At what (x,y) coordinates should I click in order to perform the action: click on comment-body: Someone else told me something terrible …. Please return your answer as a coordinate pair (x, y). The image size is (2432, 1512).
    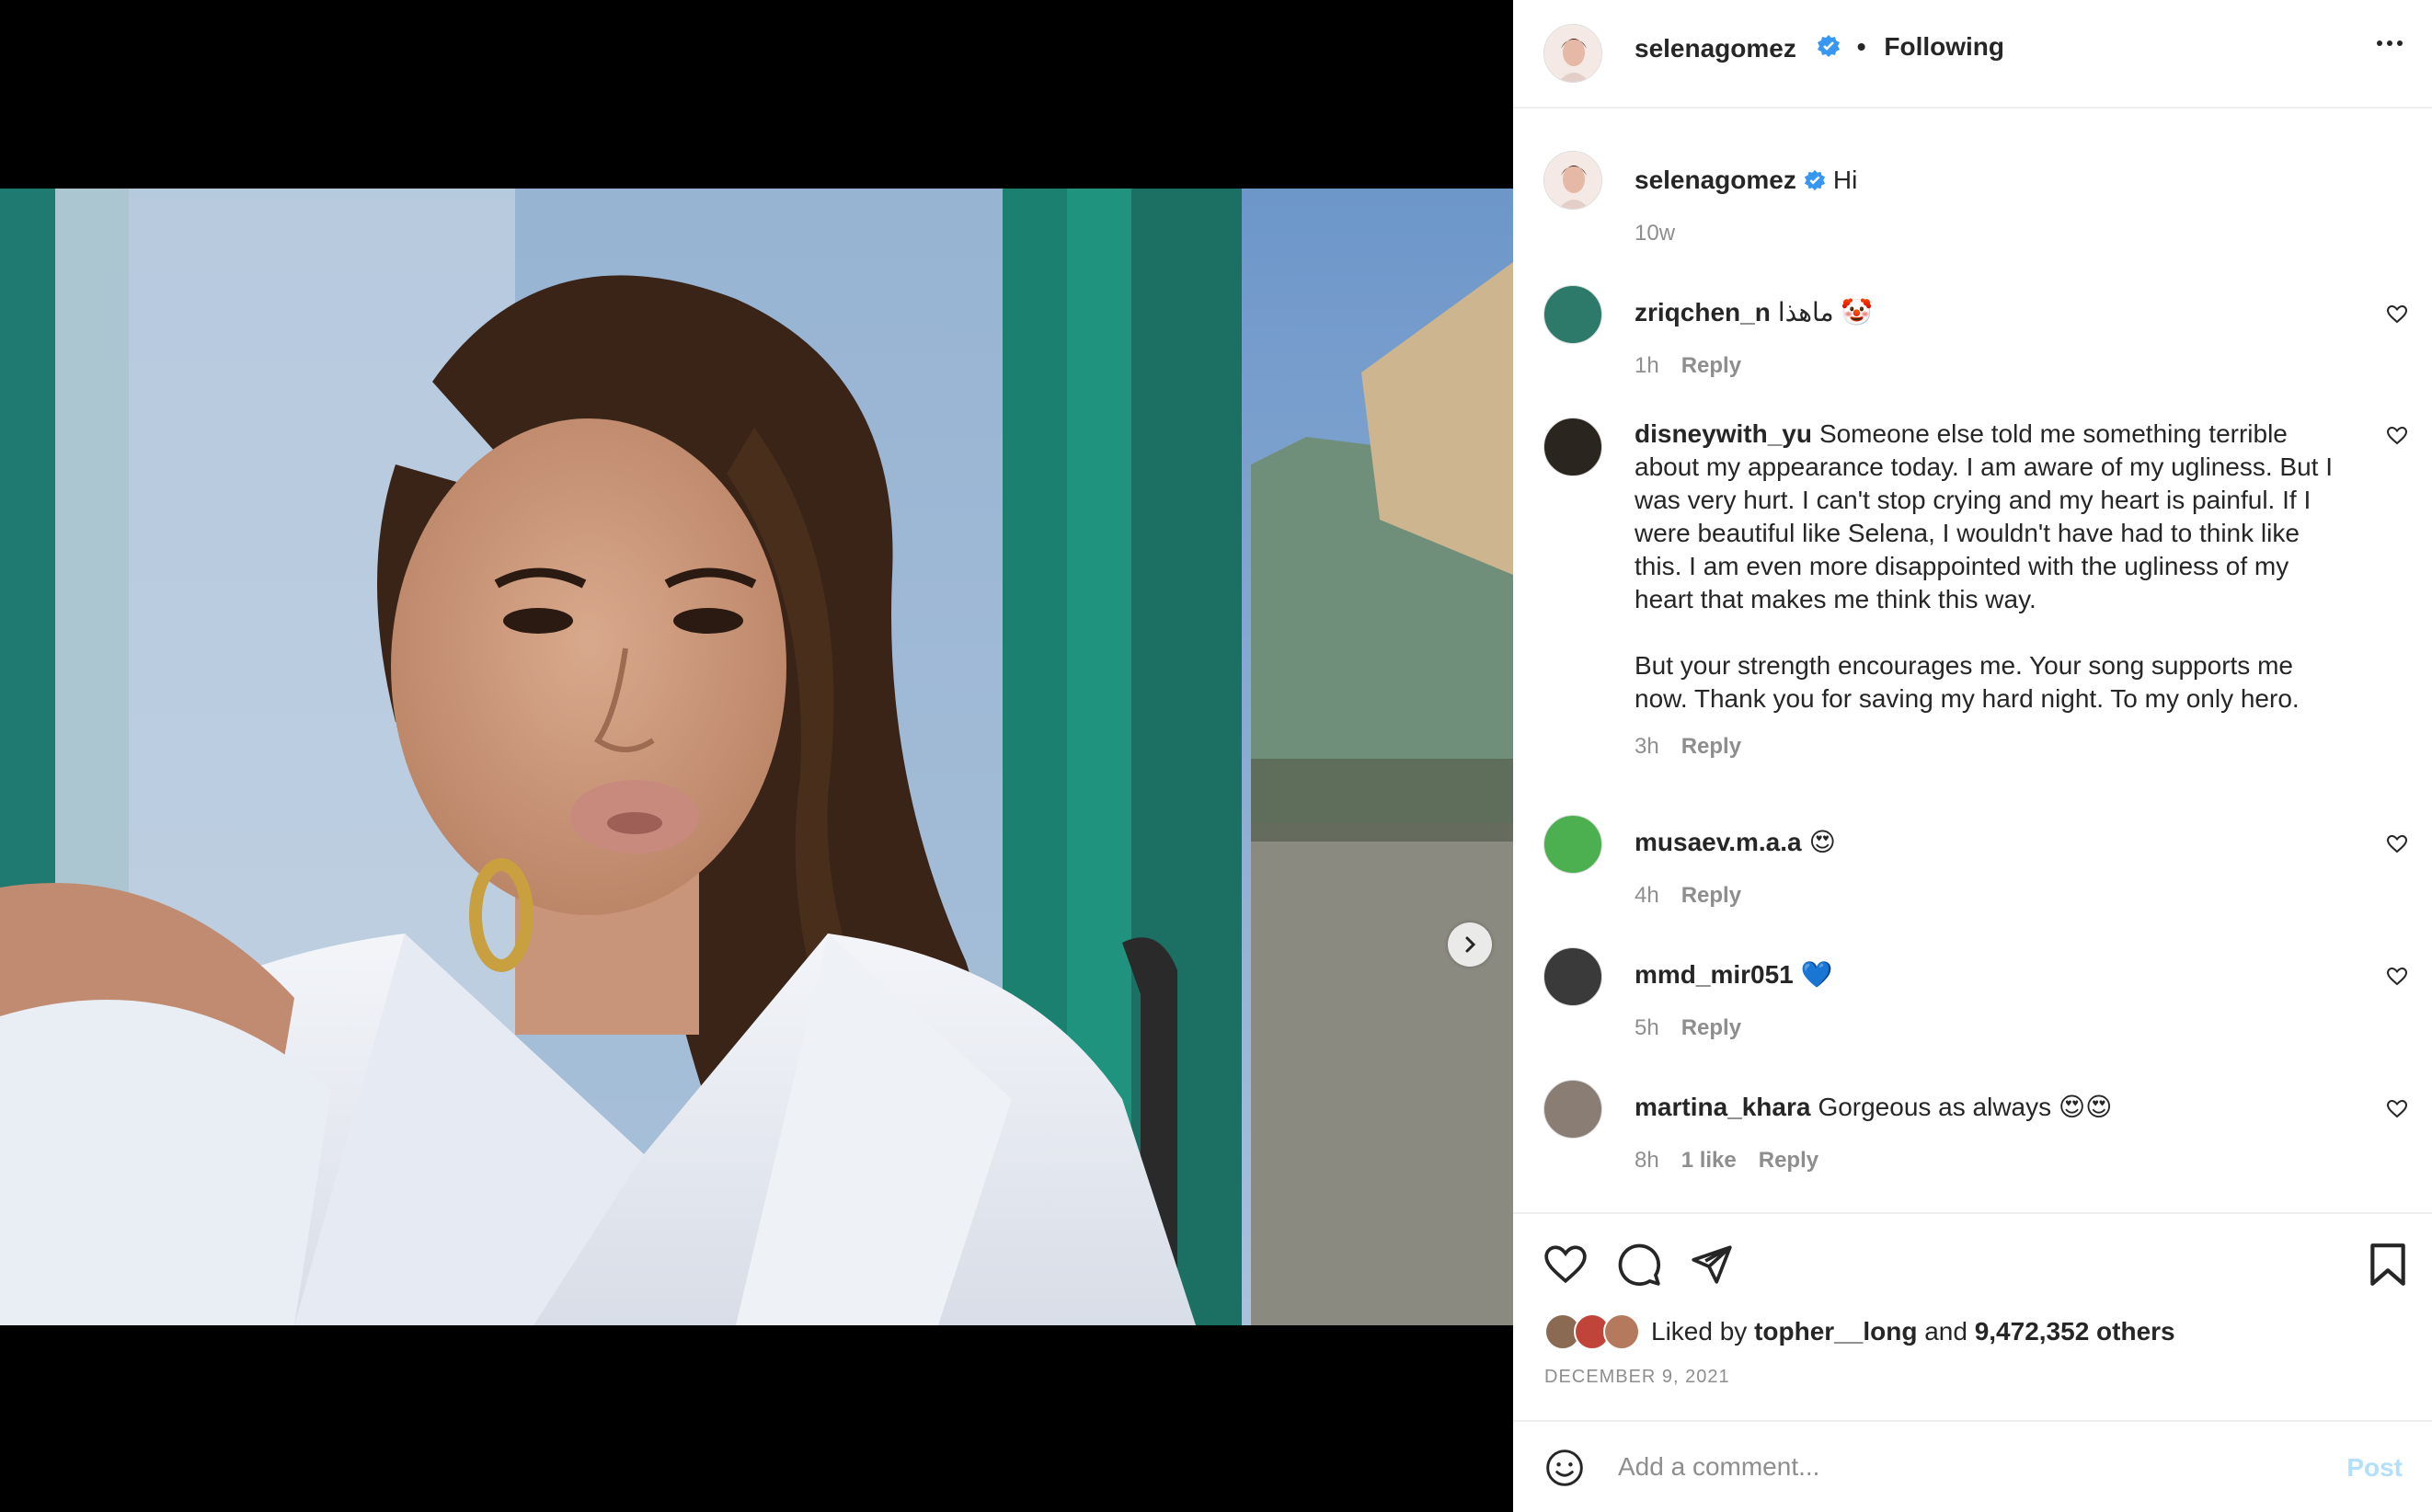
    Looking at the image, I should click on (1984, 516).